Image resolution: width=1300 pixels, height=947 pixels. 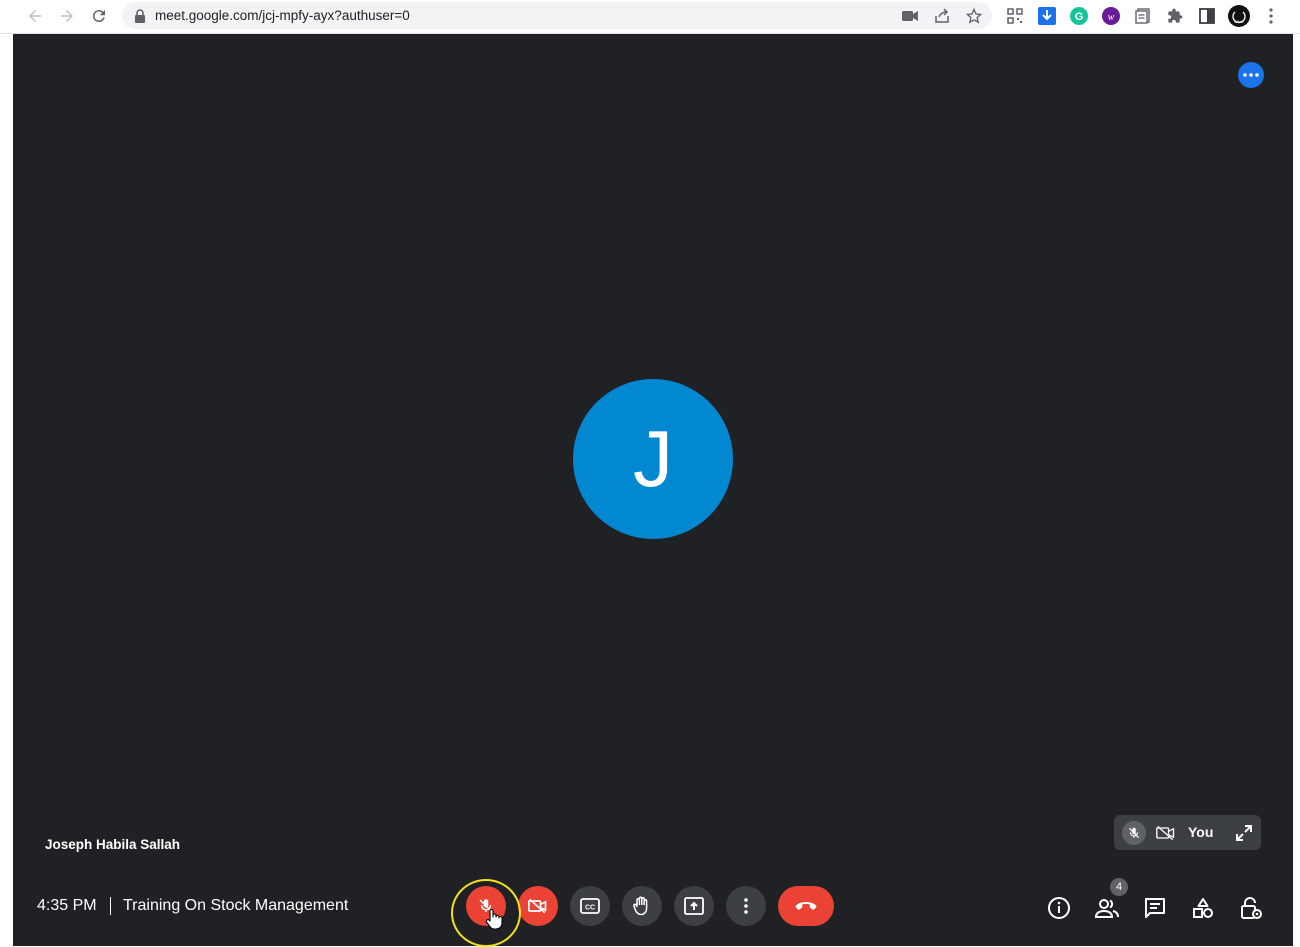 I want to click on chat-icon, so click(x=1155, y=908).